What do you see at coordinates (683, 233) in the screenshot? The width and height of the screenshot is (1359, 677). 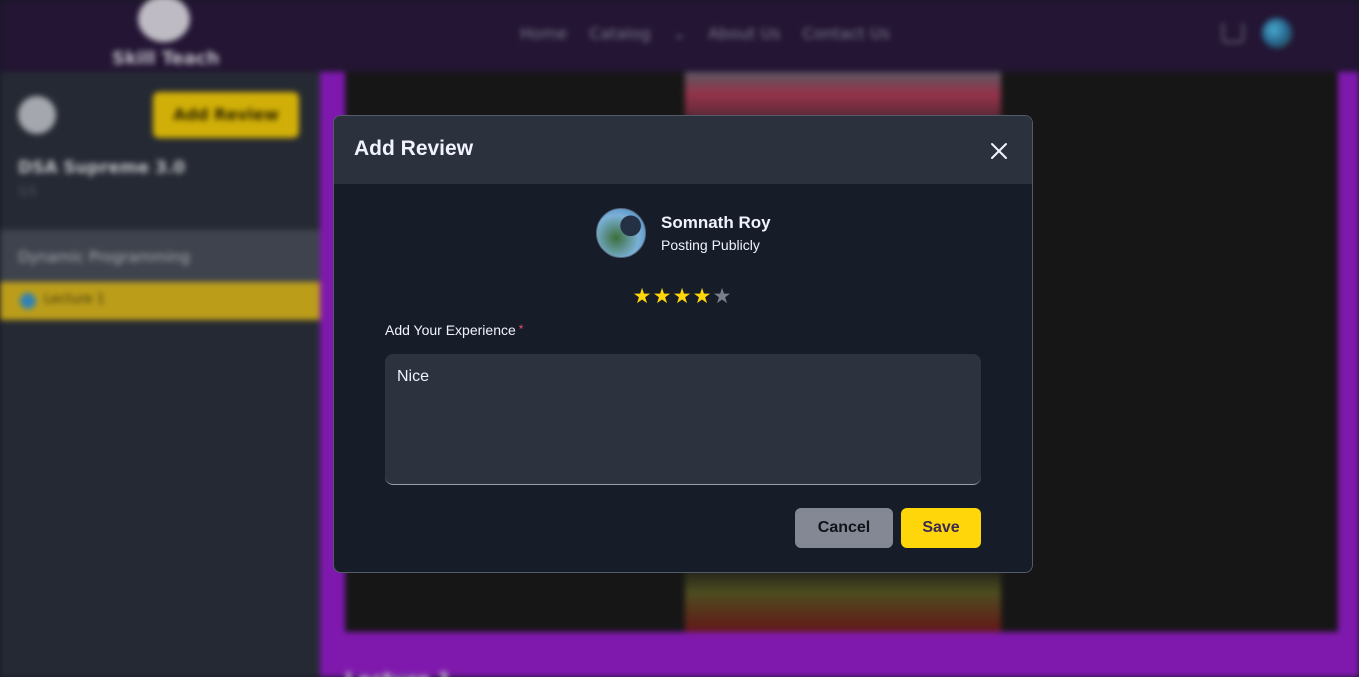 I see `reviewer-info: Somnath Roy Posting Publicly` at bounding box center [683, 233].